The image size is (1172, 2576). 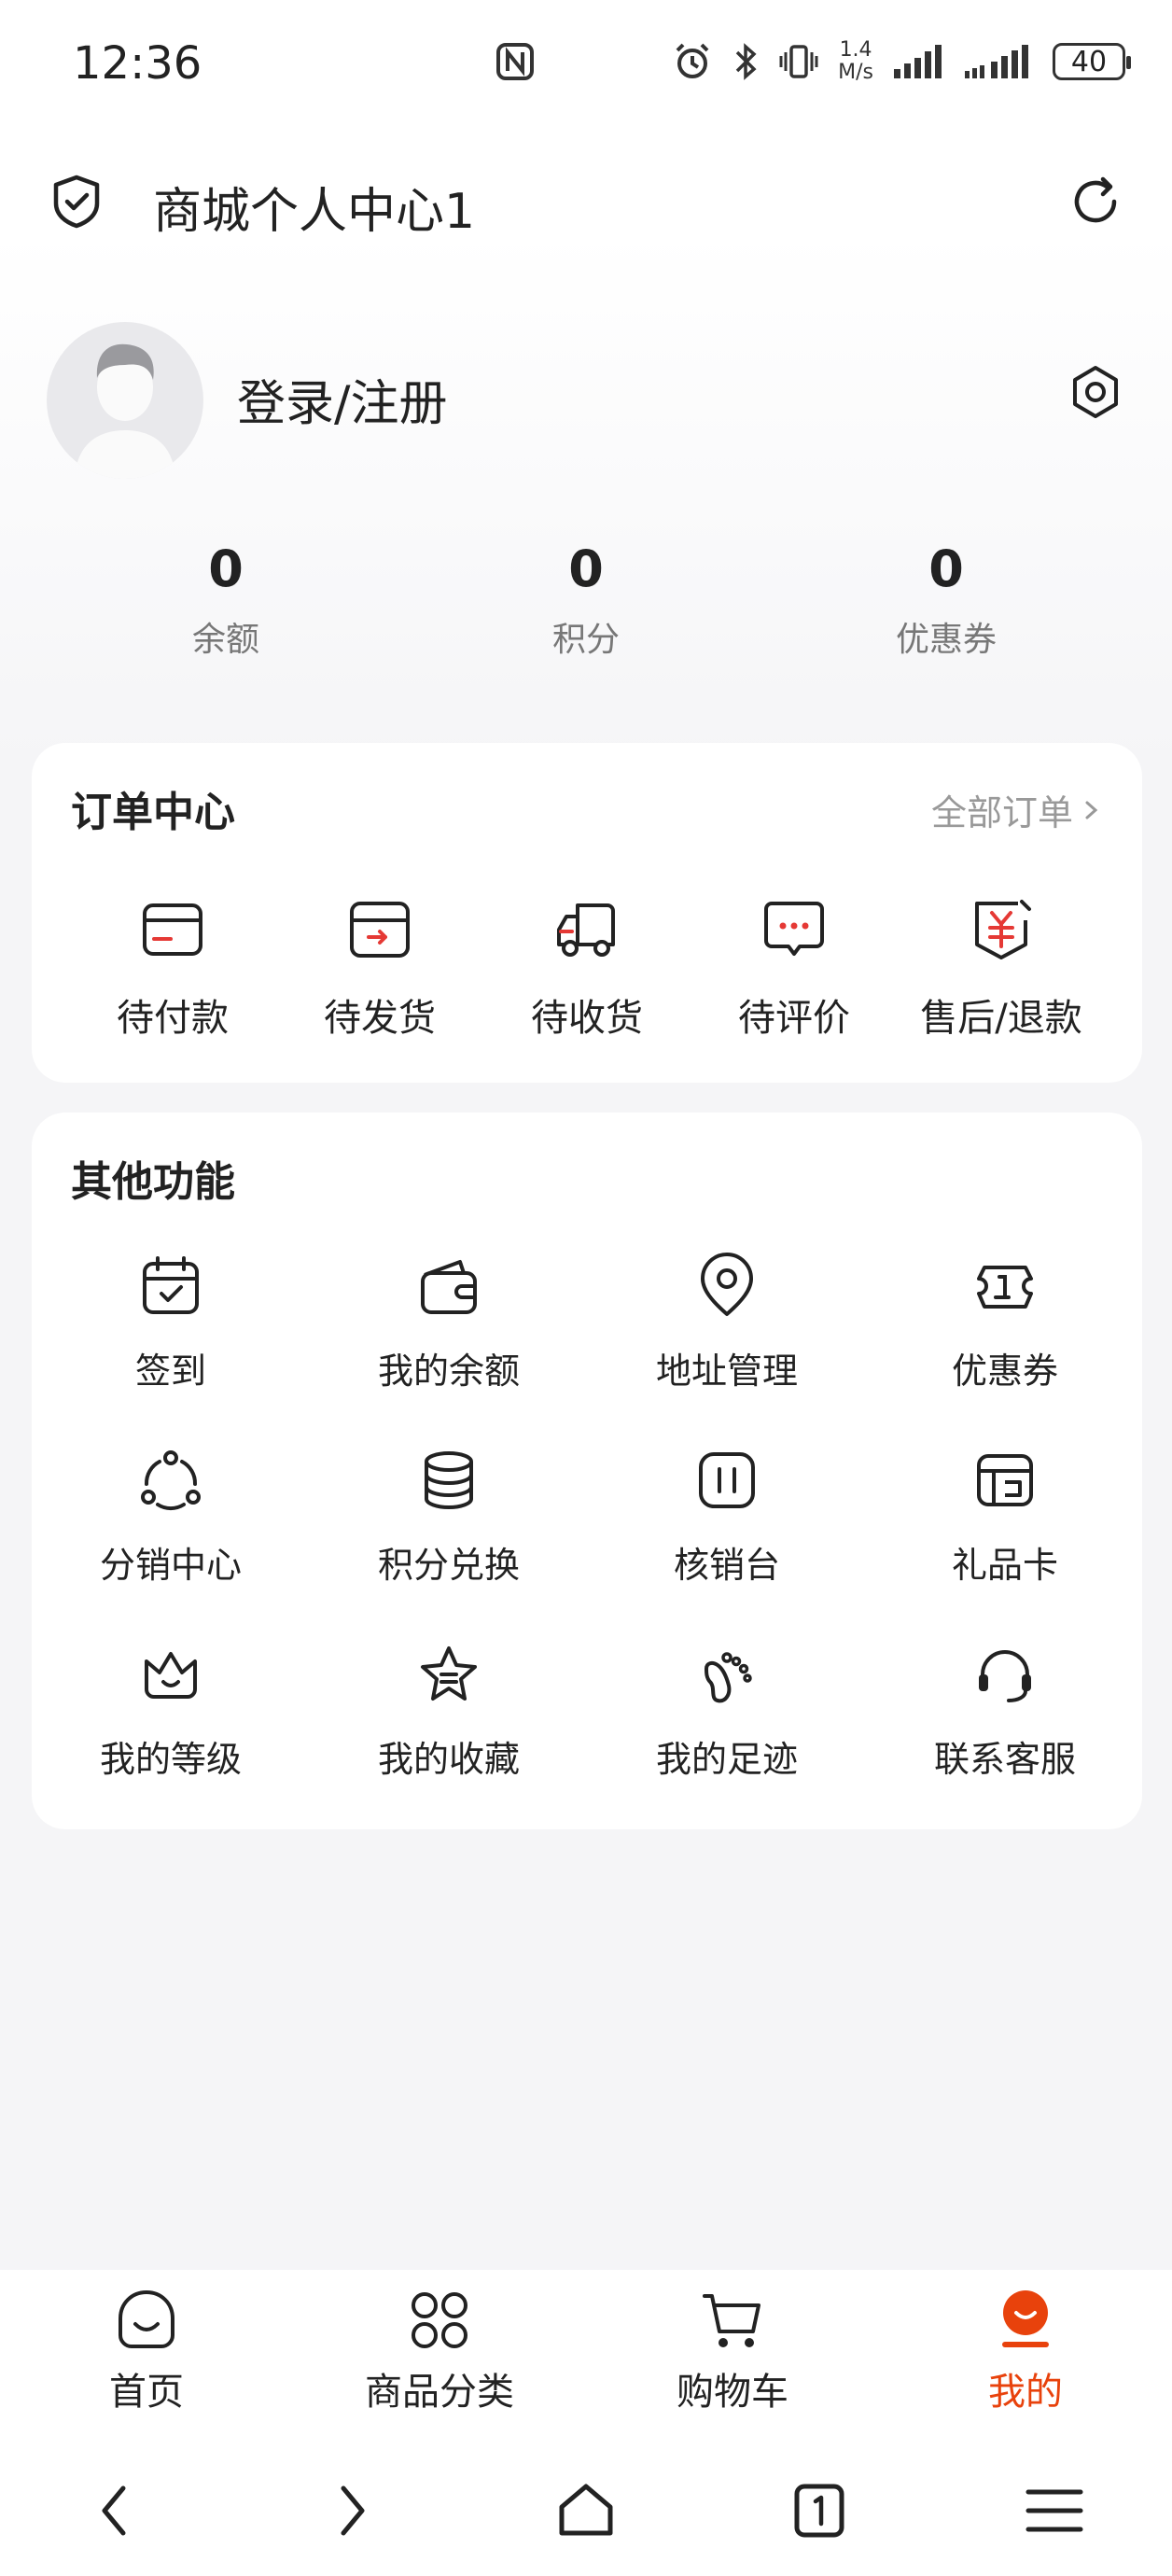 What do you see at coordinates (1005, 1565) in the screenshot?
I see `func-label: 礼品卡` at bounding box center [1005, 1565].